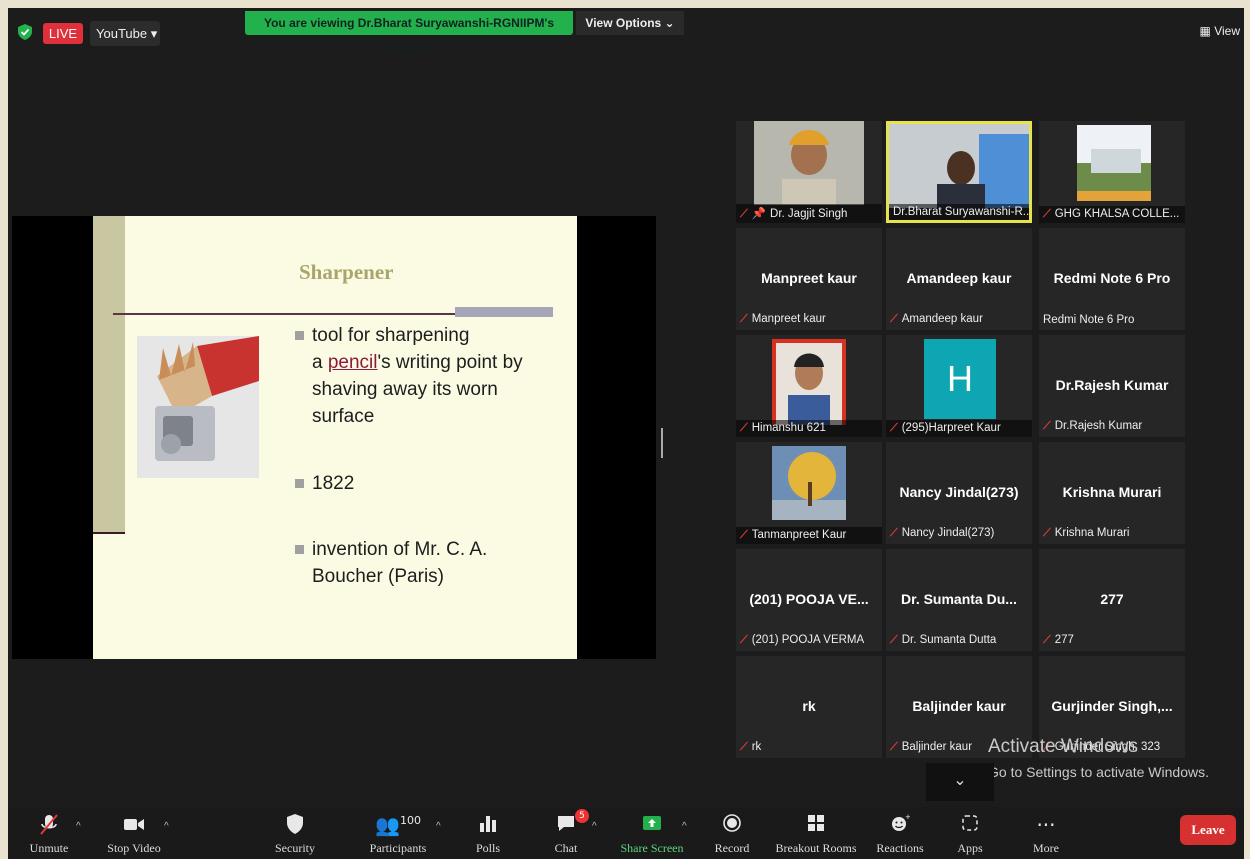 This screenshot has width=1250, height=859. What do you see at coordinates (387, 825) in the screenshot?
I see `people-icon: 👥` at bounding box center [387, 825].